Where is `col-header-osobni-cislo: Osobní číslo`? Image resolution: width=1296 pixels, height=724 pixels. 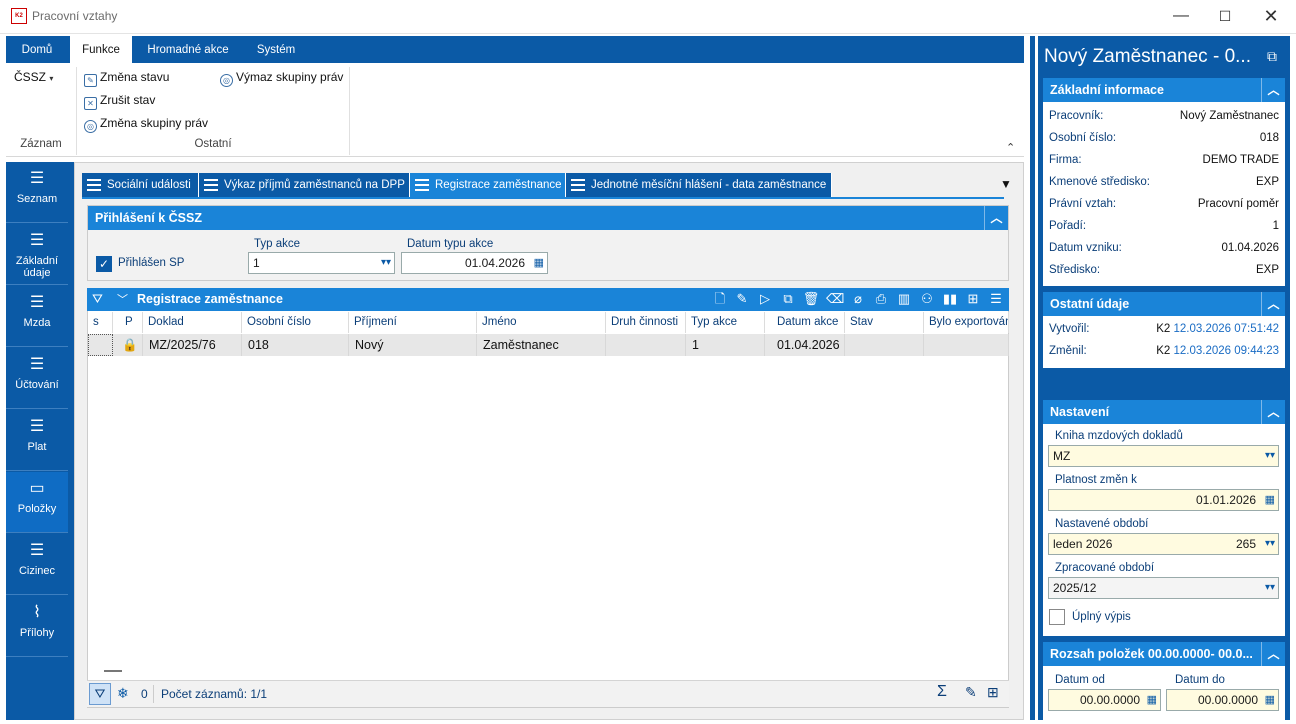 col-header-osobni-cislo: Osobní číslo is located at coordinates (295, 322).